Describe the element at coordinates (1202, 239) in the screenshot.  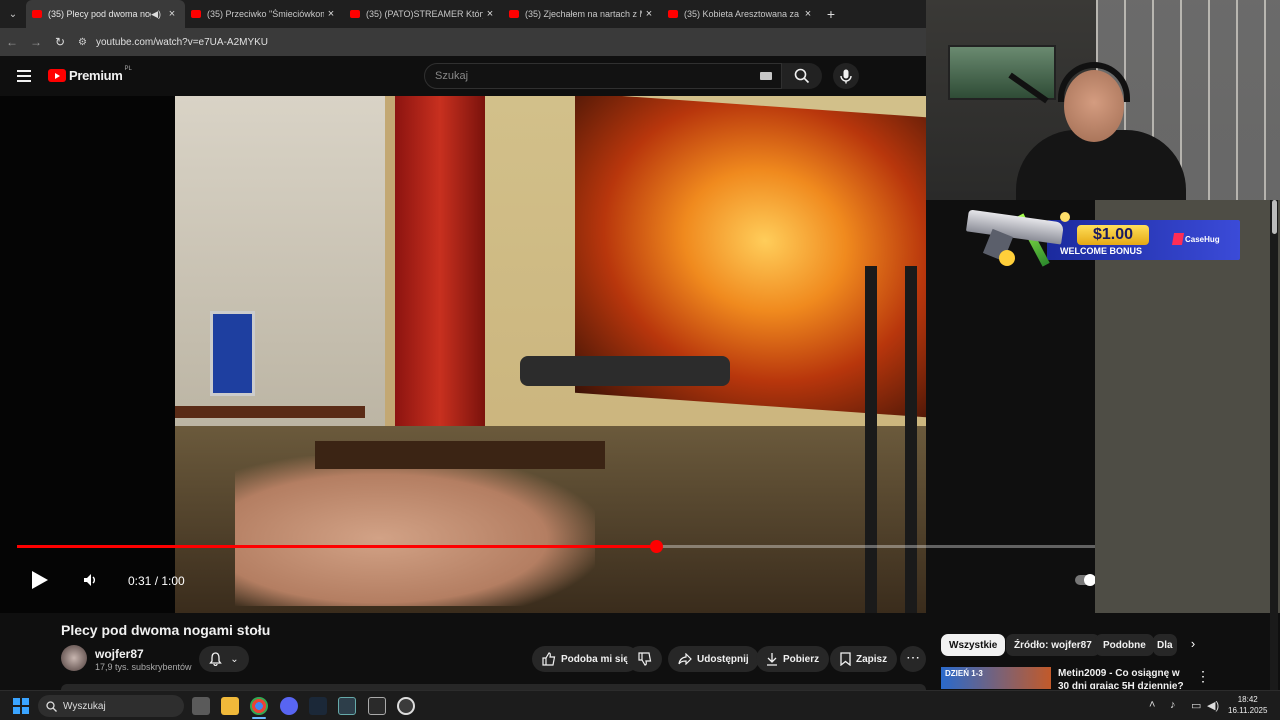
I see `ad-brand: CaseHug` at that location.